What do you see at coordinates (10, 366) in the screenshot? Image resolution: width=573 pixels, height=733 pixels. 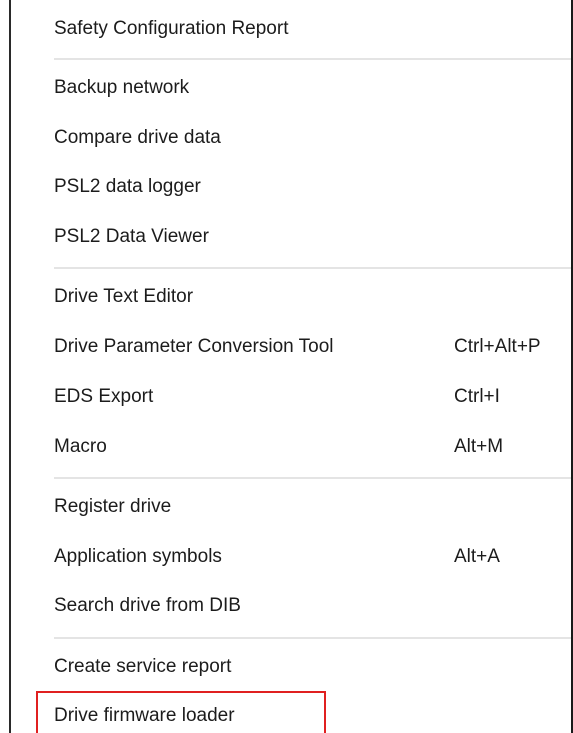 I see `menu-border-left` at bounding box center [10, 366].